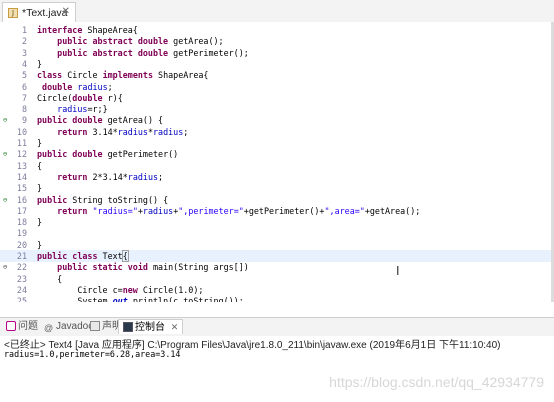 The height and width of the screenshot is (402, 554). What do you see at coordinates (277, 109) in the screenshot?
I see `code-line: 8 radius=r;}` at bounding box center [277, 109].